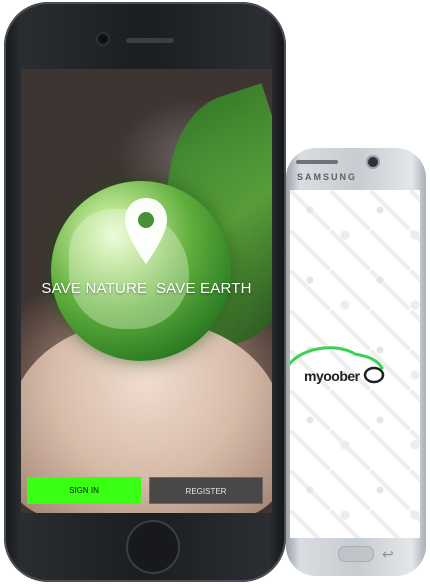  What do you see at coordinates (326, 177) in the screenshot?
I see `samsung-brand-label: SAMSUNG` at bounding box center [326, 177].